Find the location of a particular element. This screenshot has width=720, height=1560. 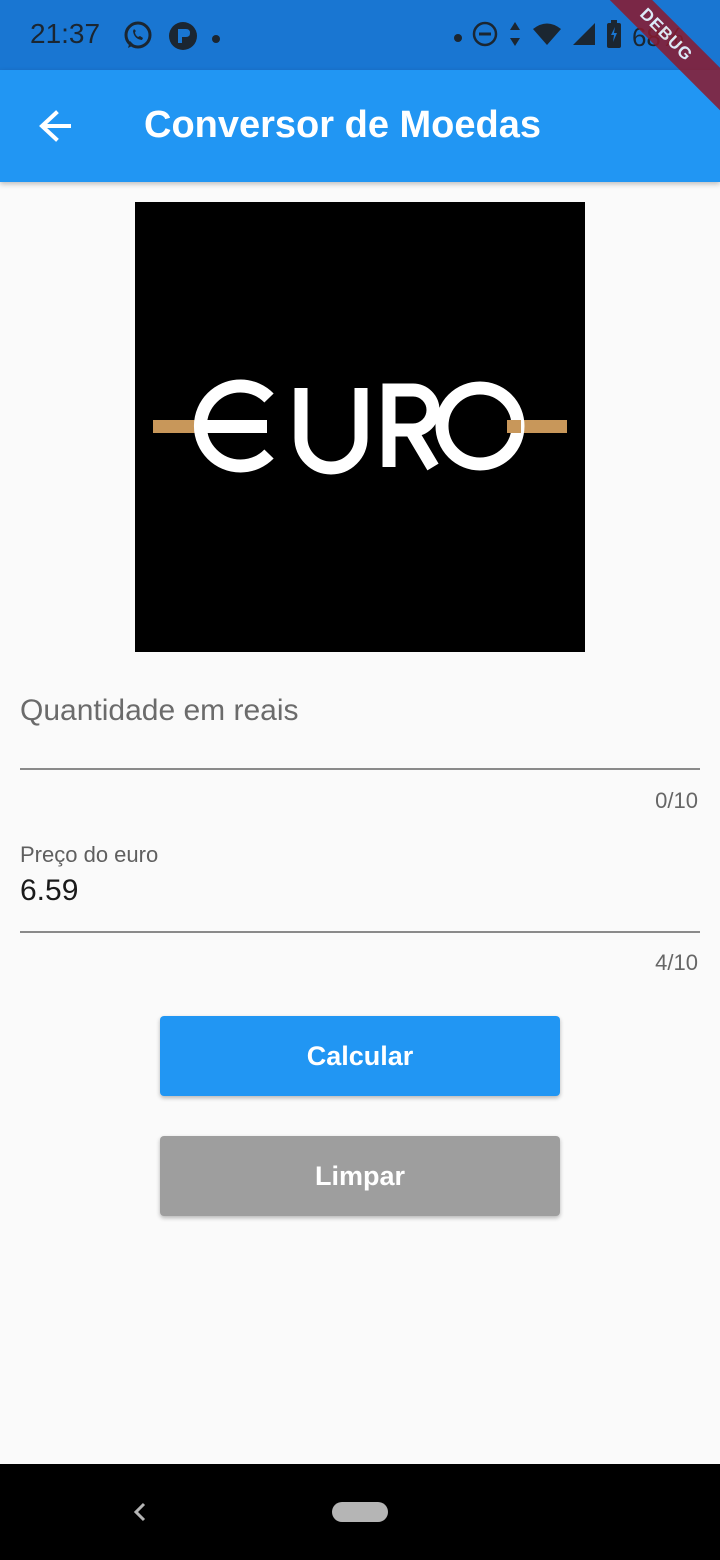

amount-placeholder: Quantidade em reais is located at coordinates (159, 710).